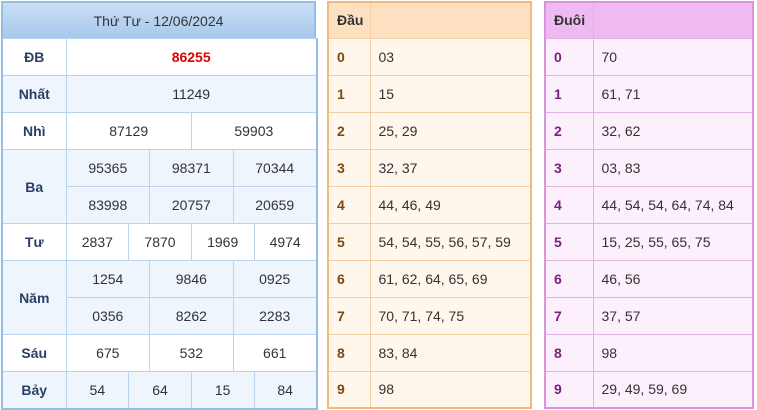  I want to click on head-value: 25, 29, so click(450, 130).